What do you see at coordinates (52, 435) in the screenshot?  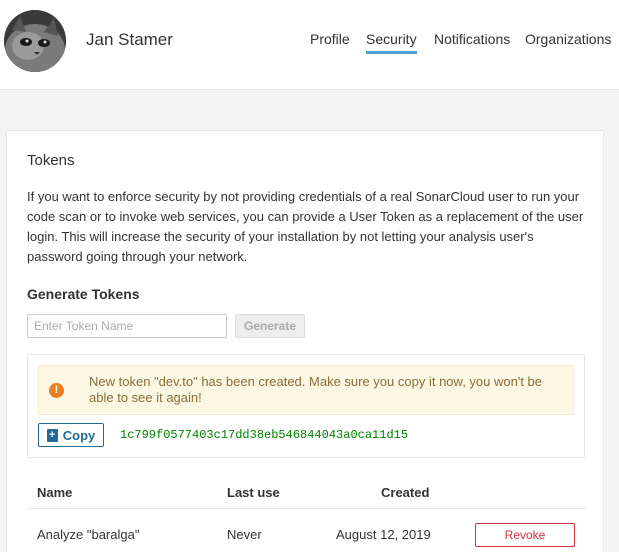 I see `clipboard-icon: +` at bounding box center [52, 435].